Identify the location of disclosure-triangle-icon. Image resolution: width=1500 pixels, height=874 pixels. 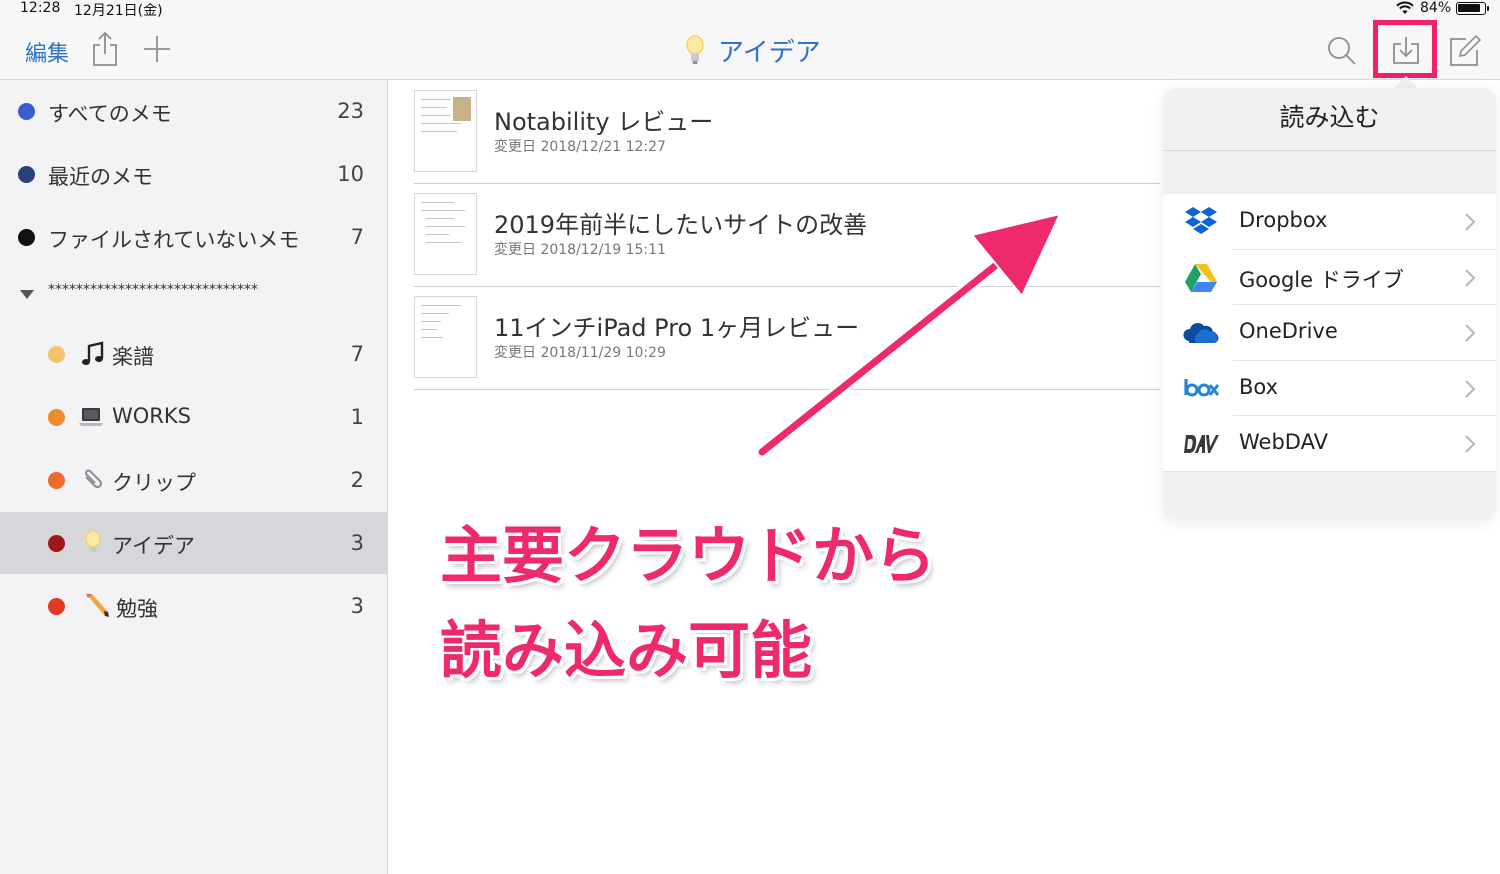
(27, 294).